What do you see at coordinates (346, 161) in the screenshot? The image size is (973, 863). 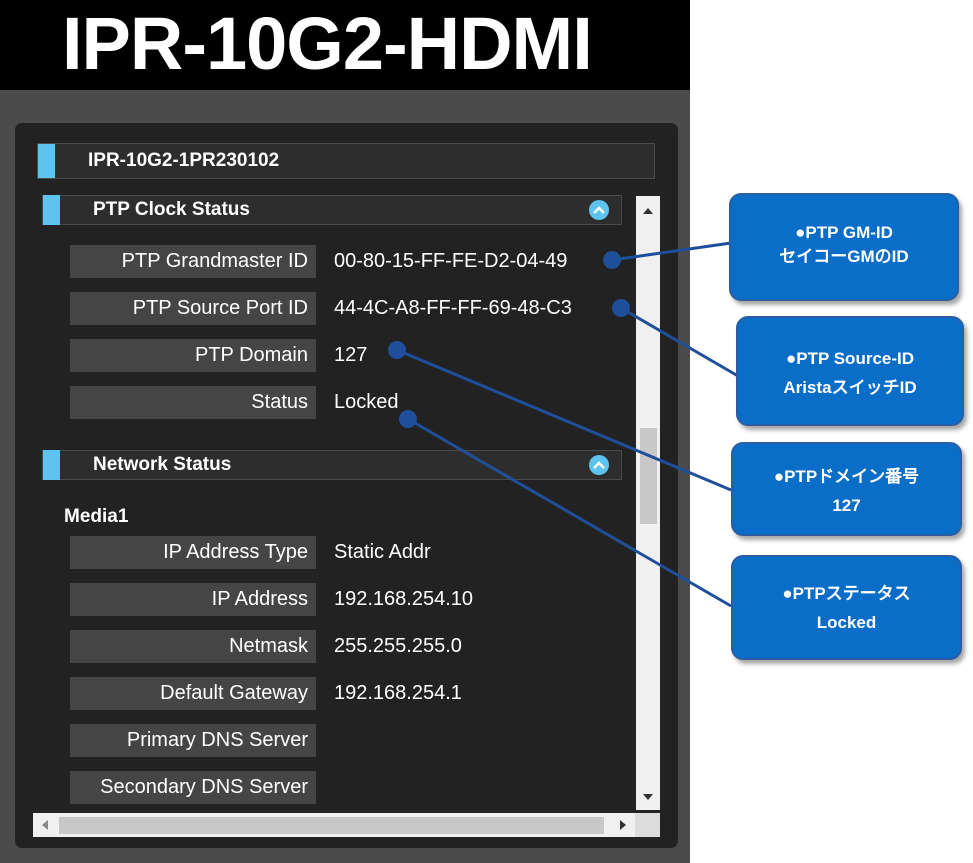 I see `device-header: IPR-10G2-1PR230102` at bounding box center [346, 161].